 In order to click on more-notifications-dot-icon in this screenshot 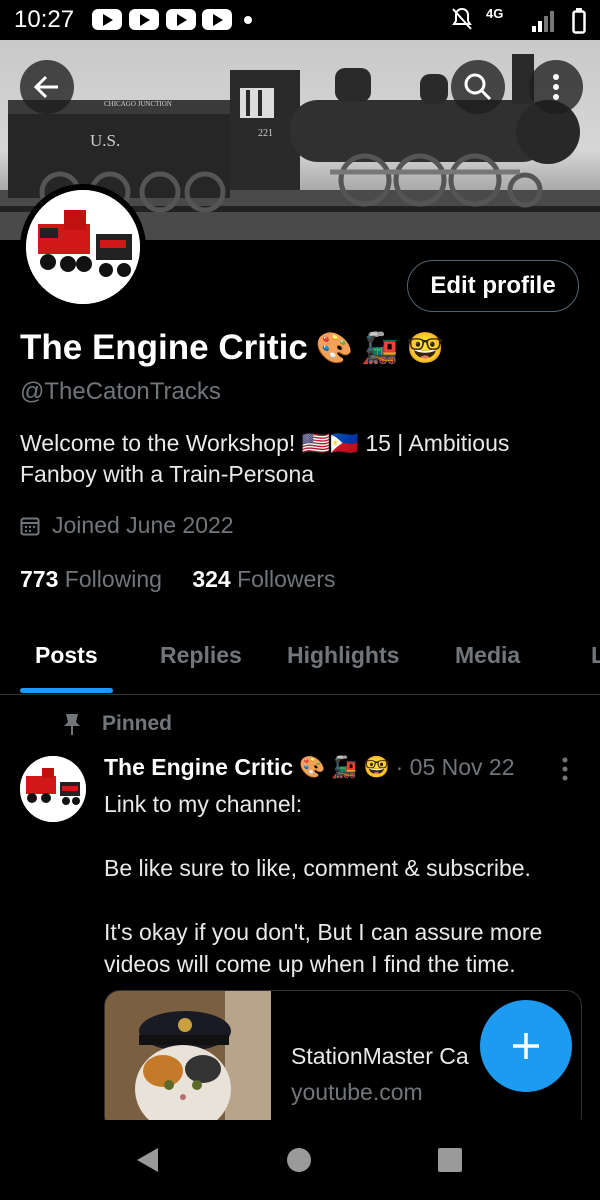, I will do `click(248, 20)`.